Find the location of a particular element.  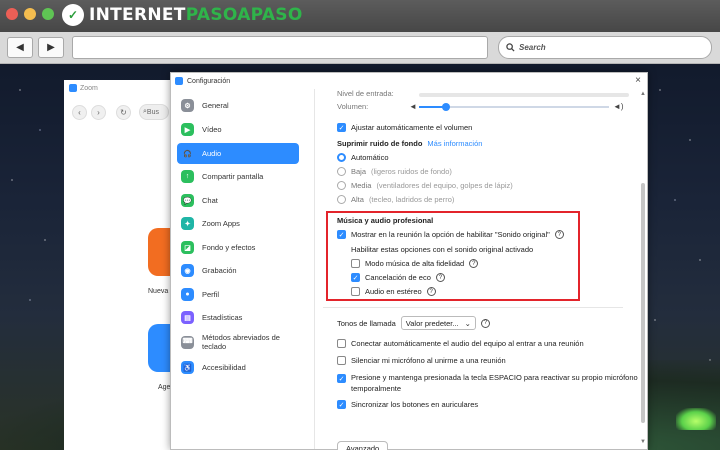

sidebar-item-profile: ● Perfil is located at coordinates (238, 294).